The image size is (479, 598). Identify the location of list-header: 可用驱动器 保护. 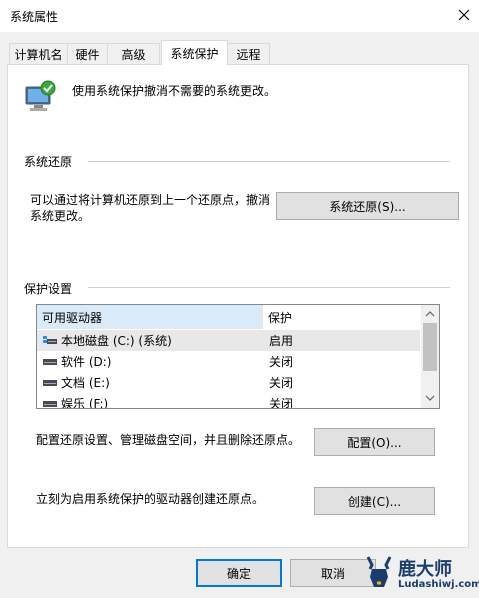
(228, 317).